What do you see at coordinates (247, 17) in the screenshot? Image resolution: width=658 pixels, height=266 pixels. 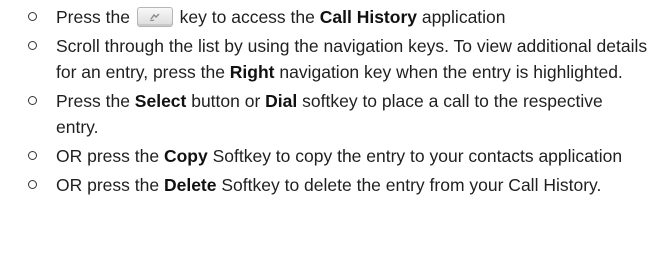 I see `step-1-text-after: key to access the` at bounding box center [247, 17].